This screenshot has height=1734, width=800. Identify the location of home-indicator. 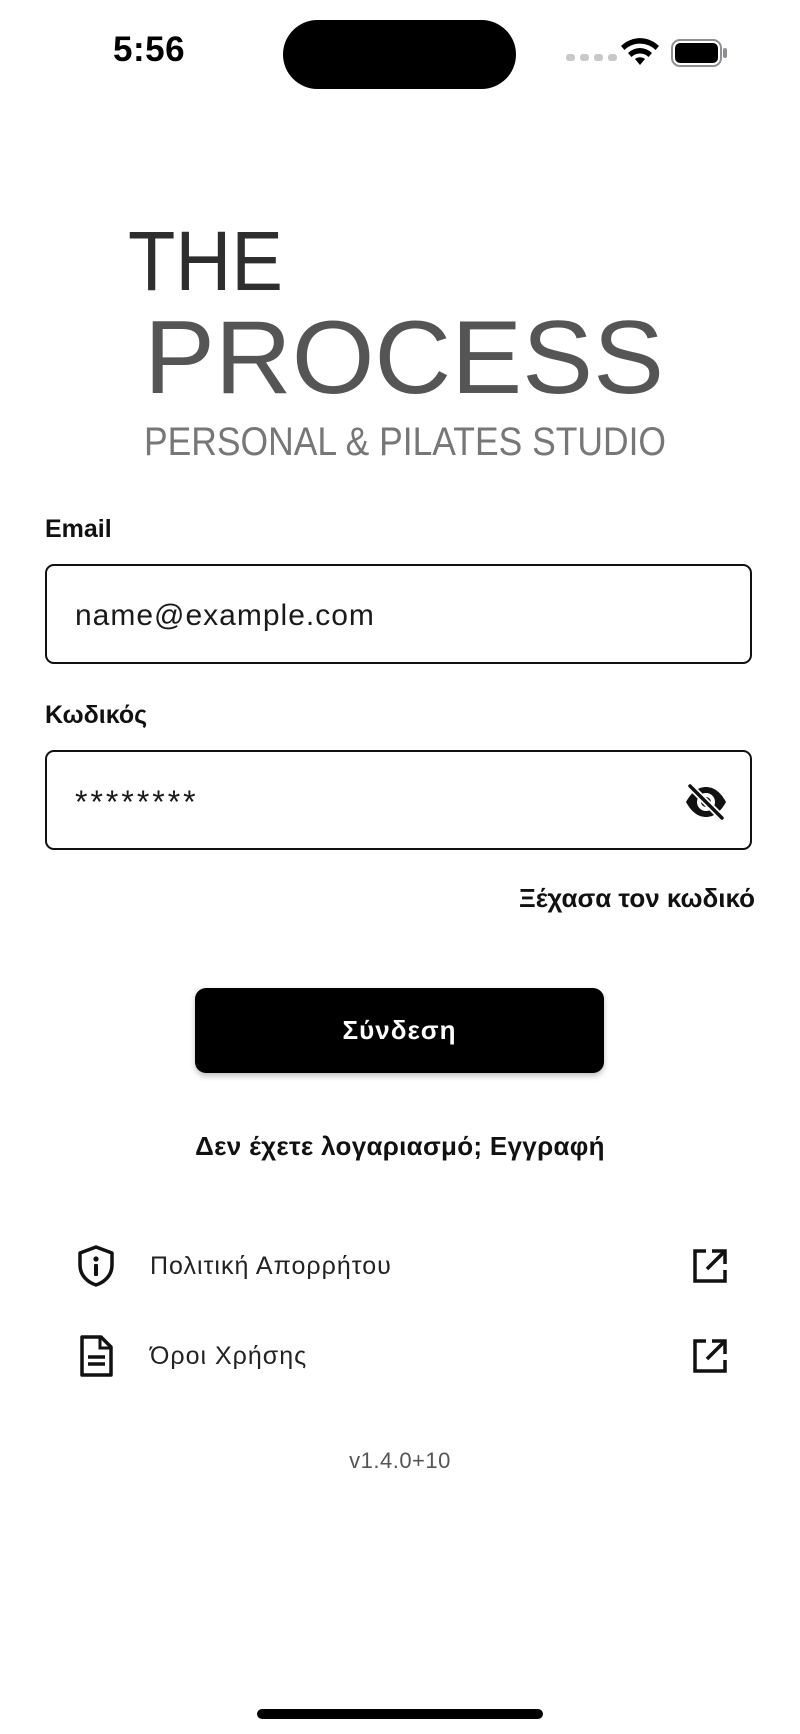
(400, 1714).